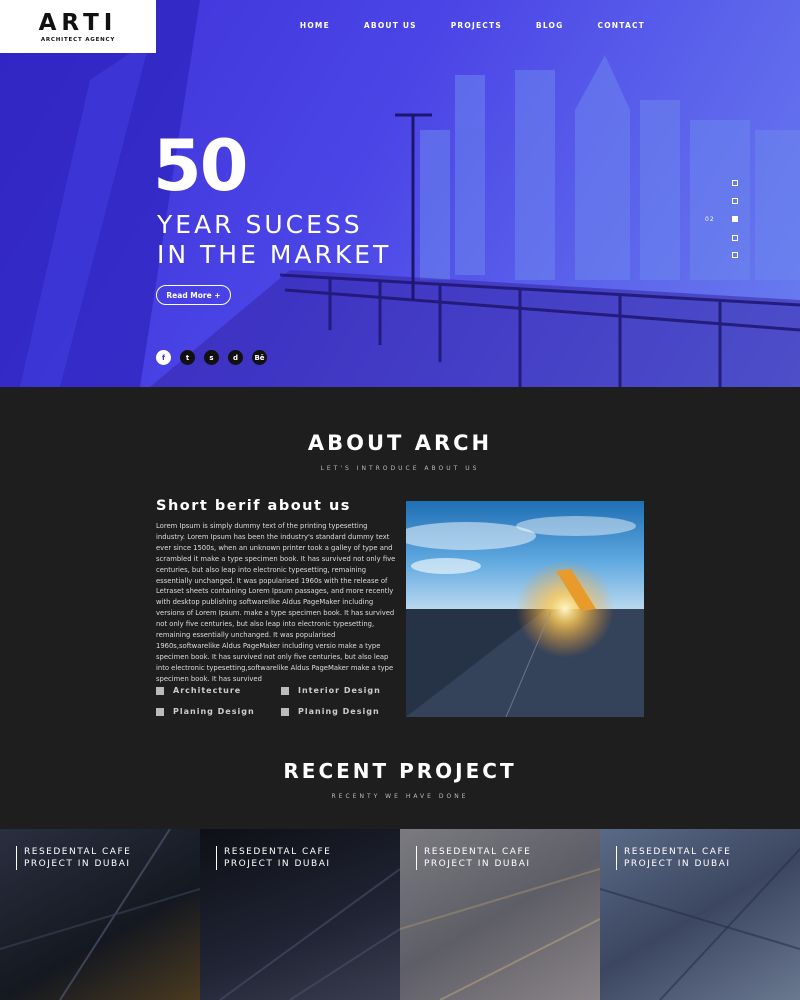  I want to click on social-links: f t s d Bē, so click(216, 357).